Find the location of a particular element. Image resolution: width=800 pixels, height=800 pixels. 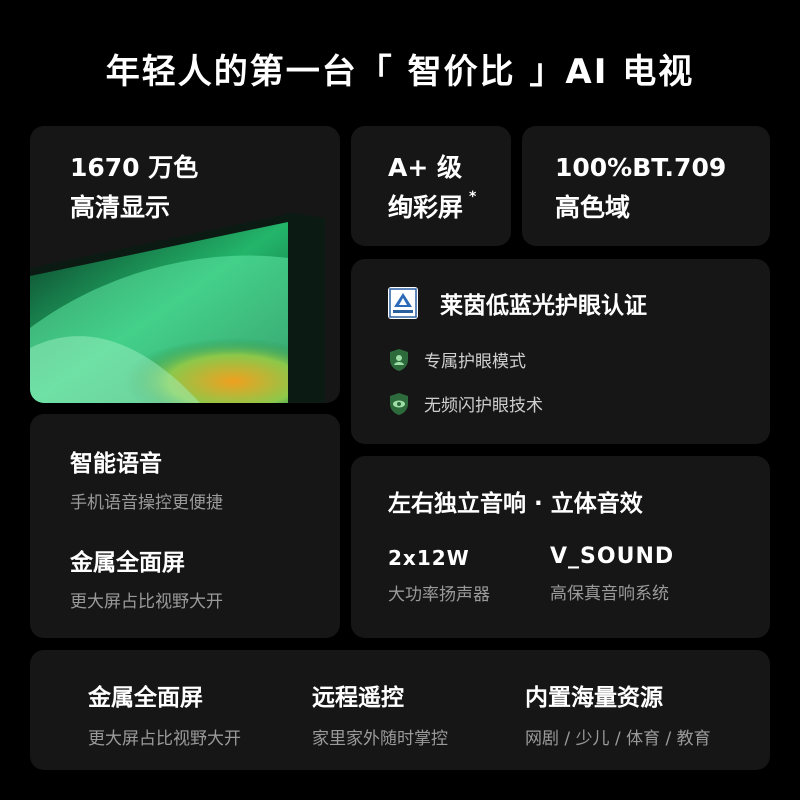

eye-care-heading: 莱茵低蓝光护眼认证 is located at coordinates (543, 306).